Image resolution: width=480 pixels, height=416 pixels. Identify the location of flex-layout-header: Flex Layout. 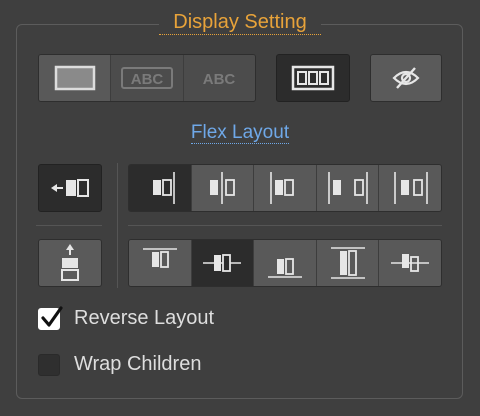
(240, 133).